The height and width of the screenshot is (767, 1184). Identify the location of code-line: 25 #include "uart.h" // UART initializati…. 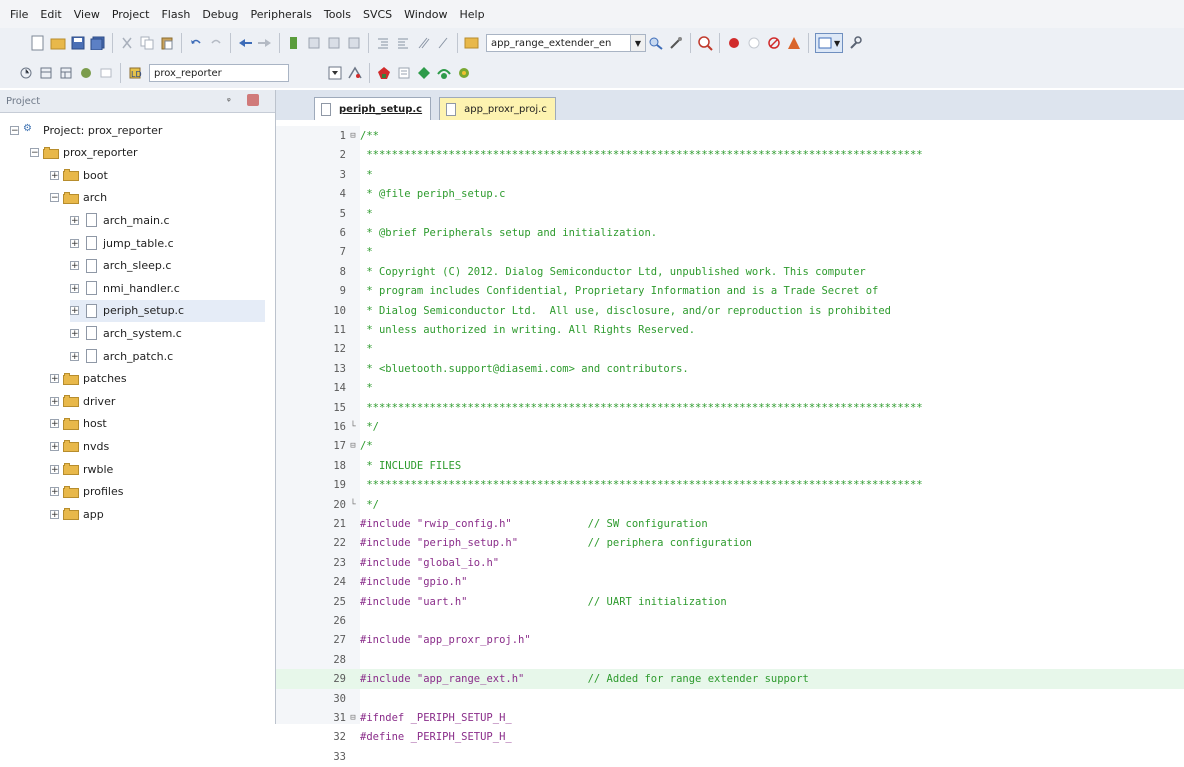
(730, 602).